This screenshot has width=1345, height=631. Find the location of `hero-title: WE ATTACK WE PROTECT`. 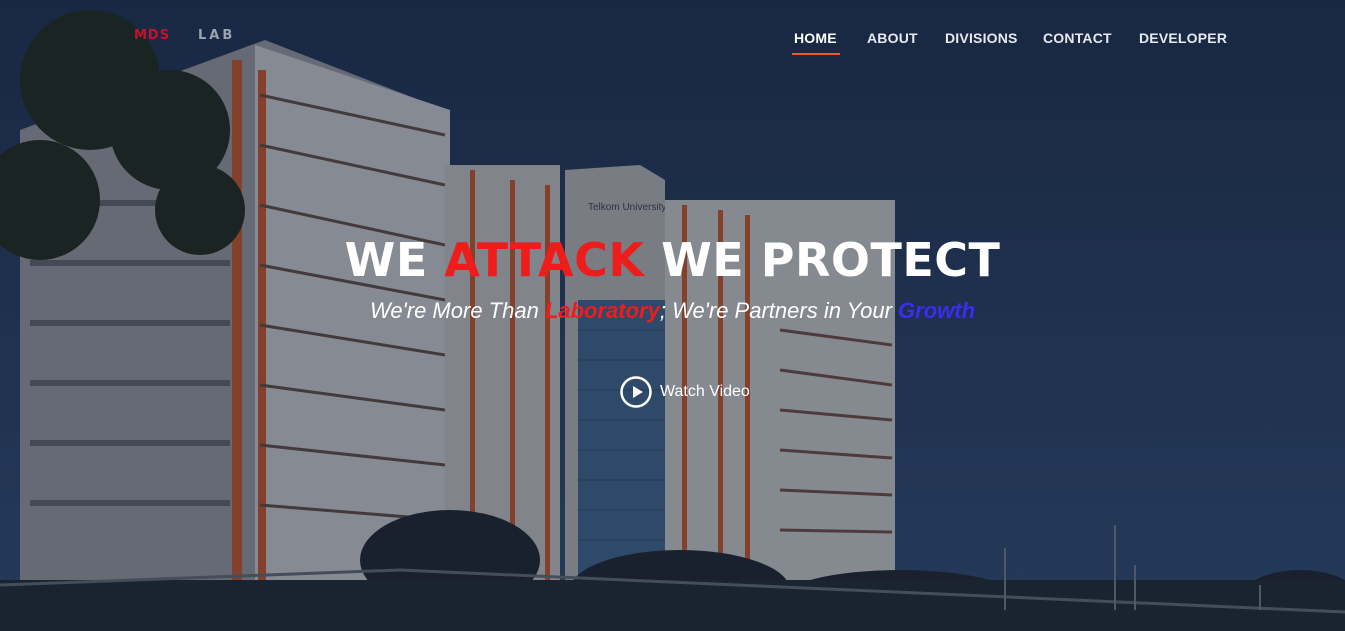

hero-title: WE ATTACK WE PROTECT is located at coordinates (672, 260).